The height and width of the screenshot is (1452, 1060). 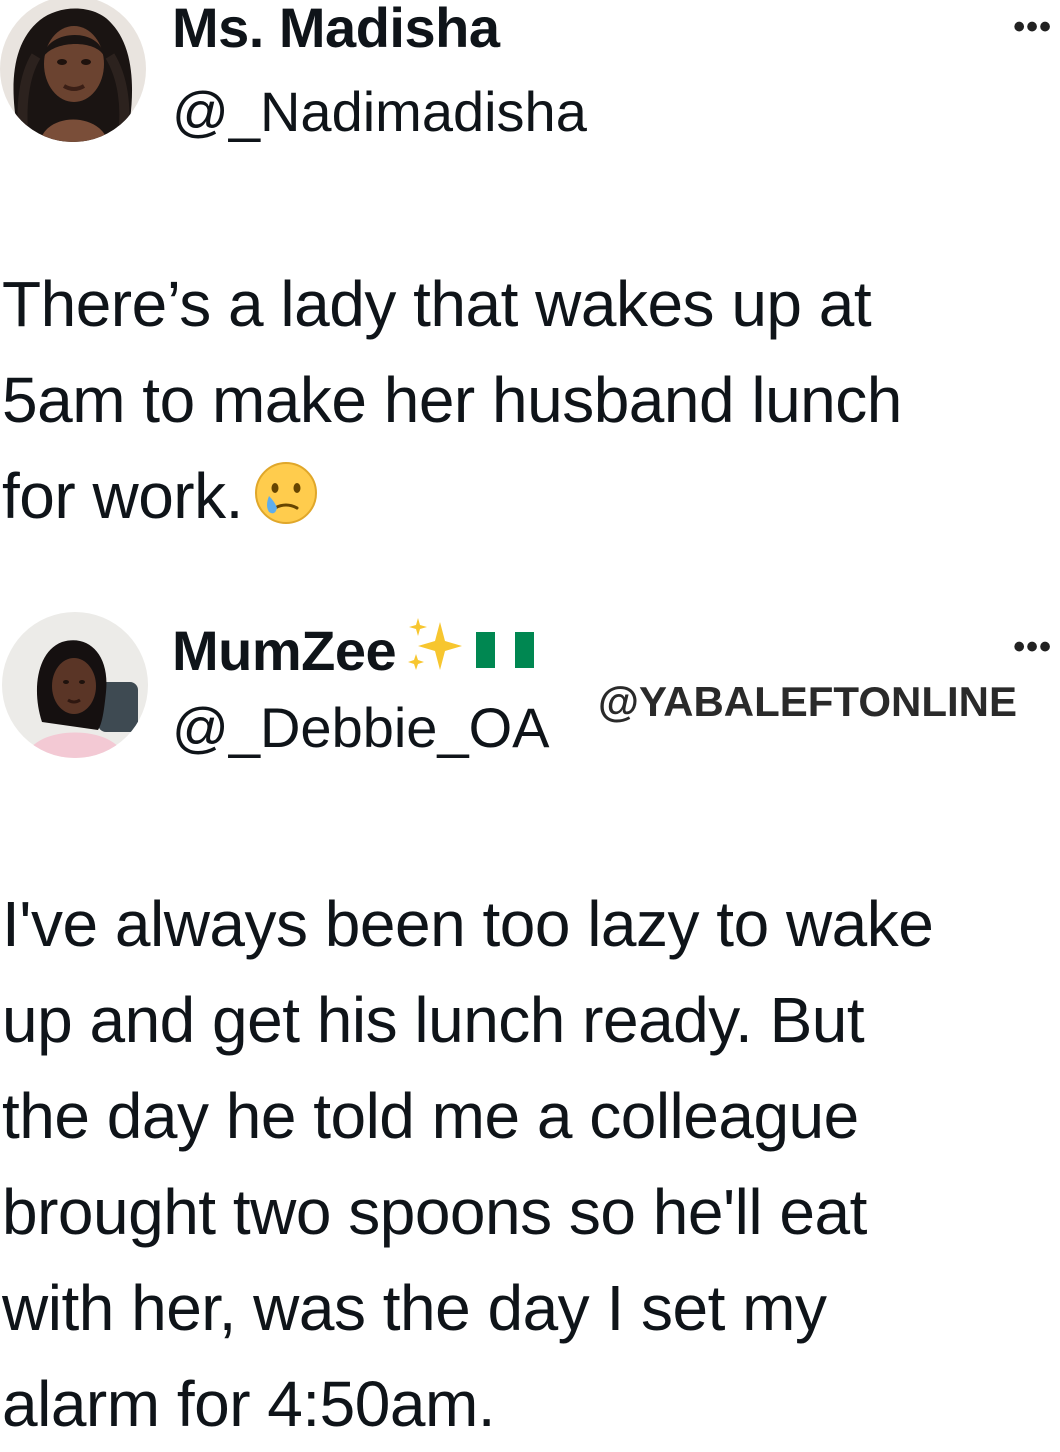 What do you see at coordinates (285, 493) in the screenshot?
I see `crying-face-icon` at bounding box center [285, 493].